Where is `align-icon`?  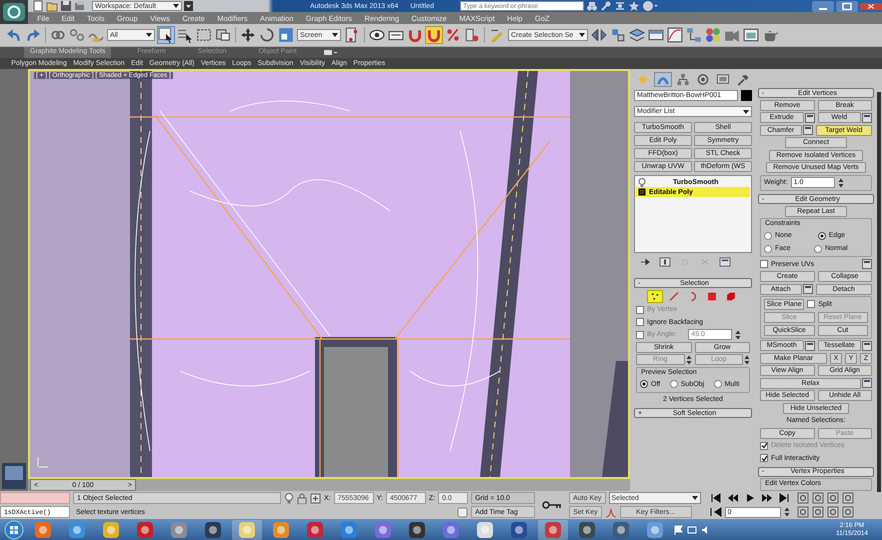
align-icon is located at coordinates (618, 35).